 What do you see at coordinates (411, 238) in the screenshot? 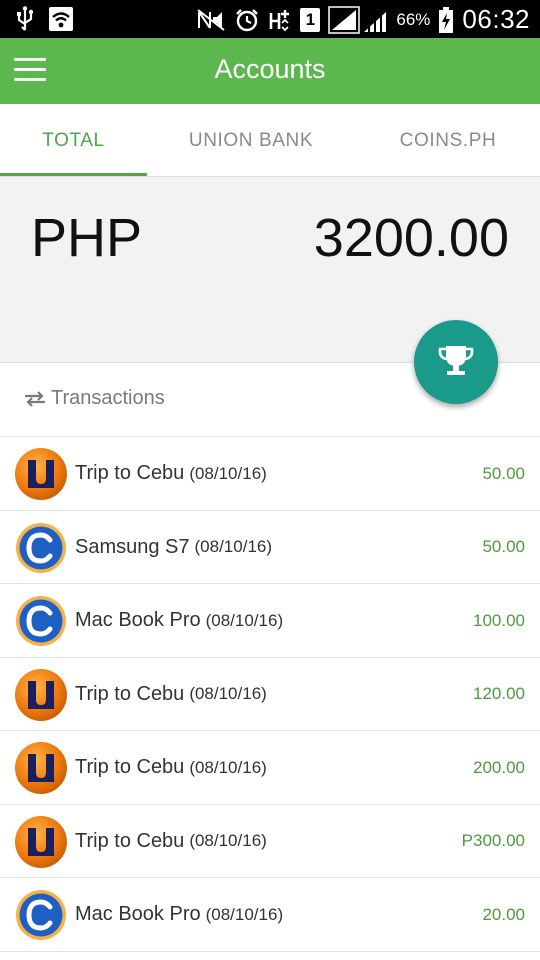
I see `balance-amount: 3200.00` at bounding box center [411, 238].